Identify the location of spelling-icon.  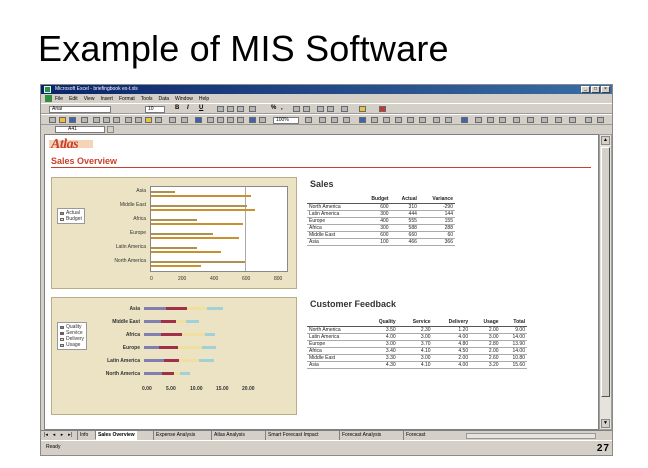
(116, 120).